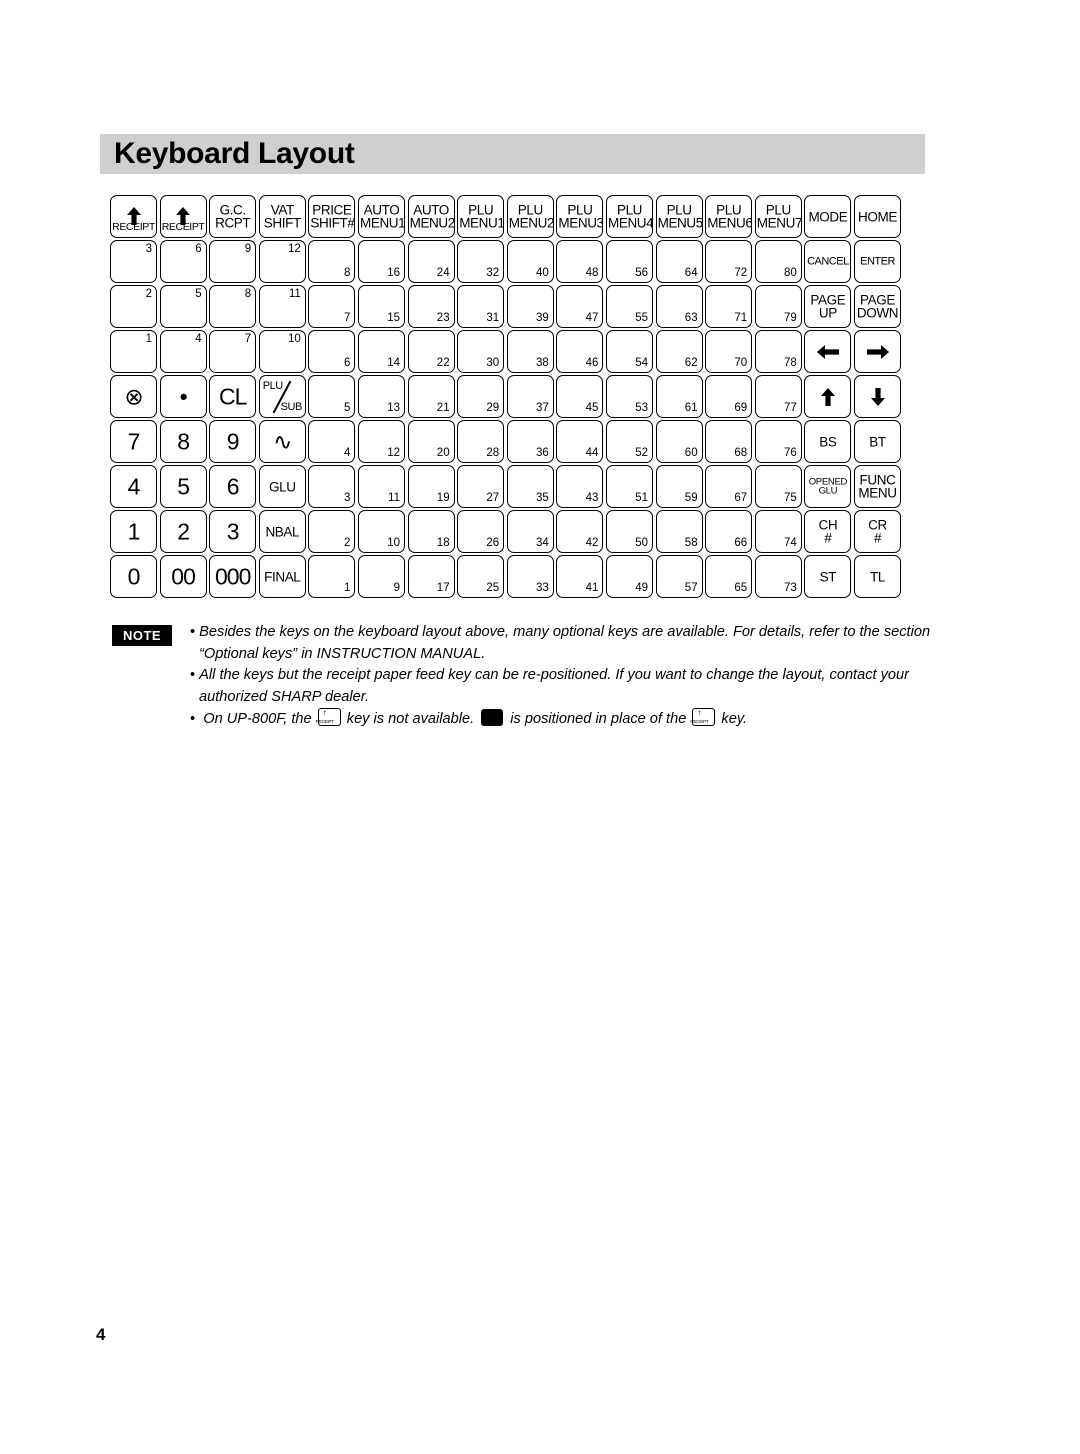 This screenshot has width=1080, height=1454. I want to click on col-plu-menu6-header-key: PLU MENU6, so click(729, 216).